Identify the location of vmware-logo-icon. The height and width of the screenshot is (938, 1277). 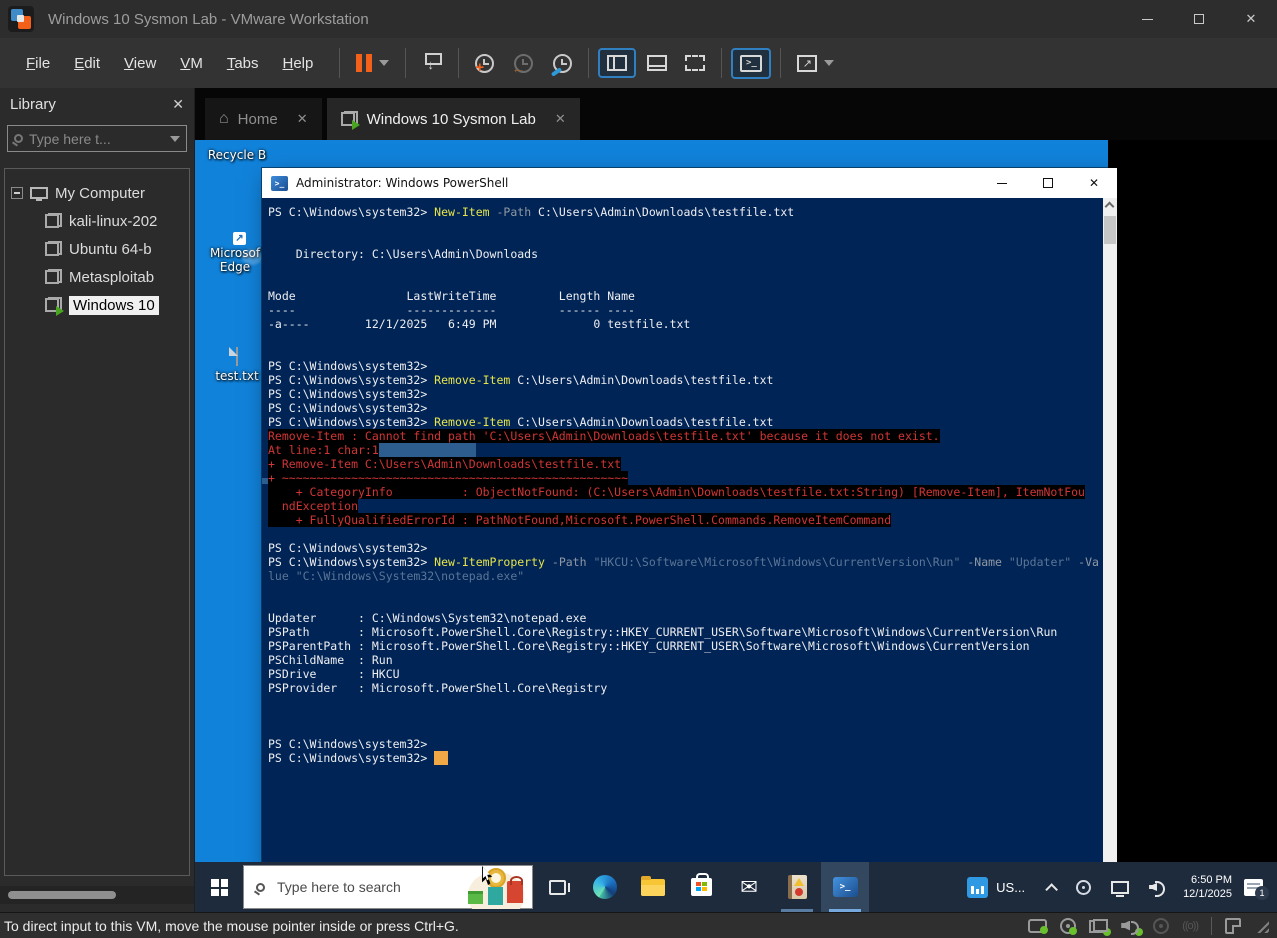
(21, 19).